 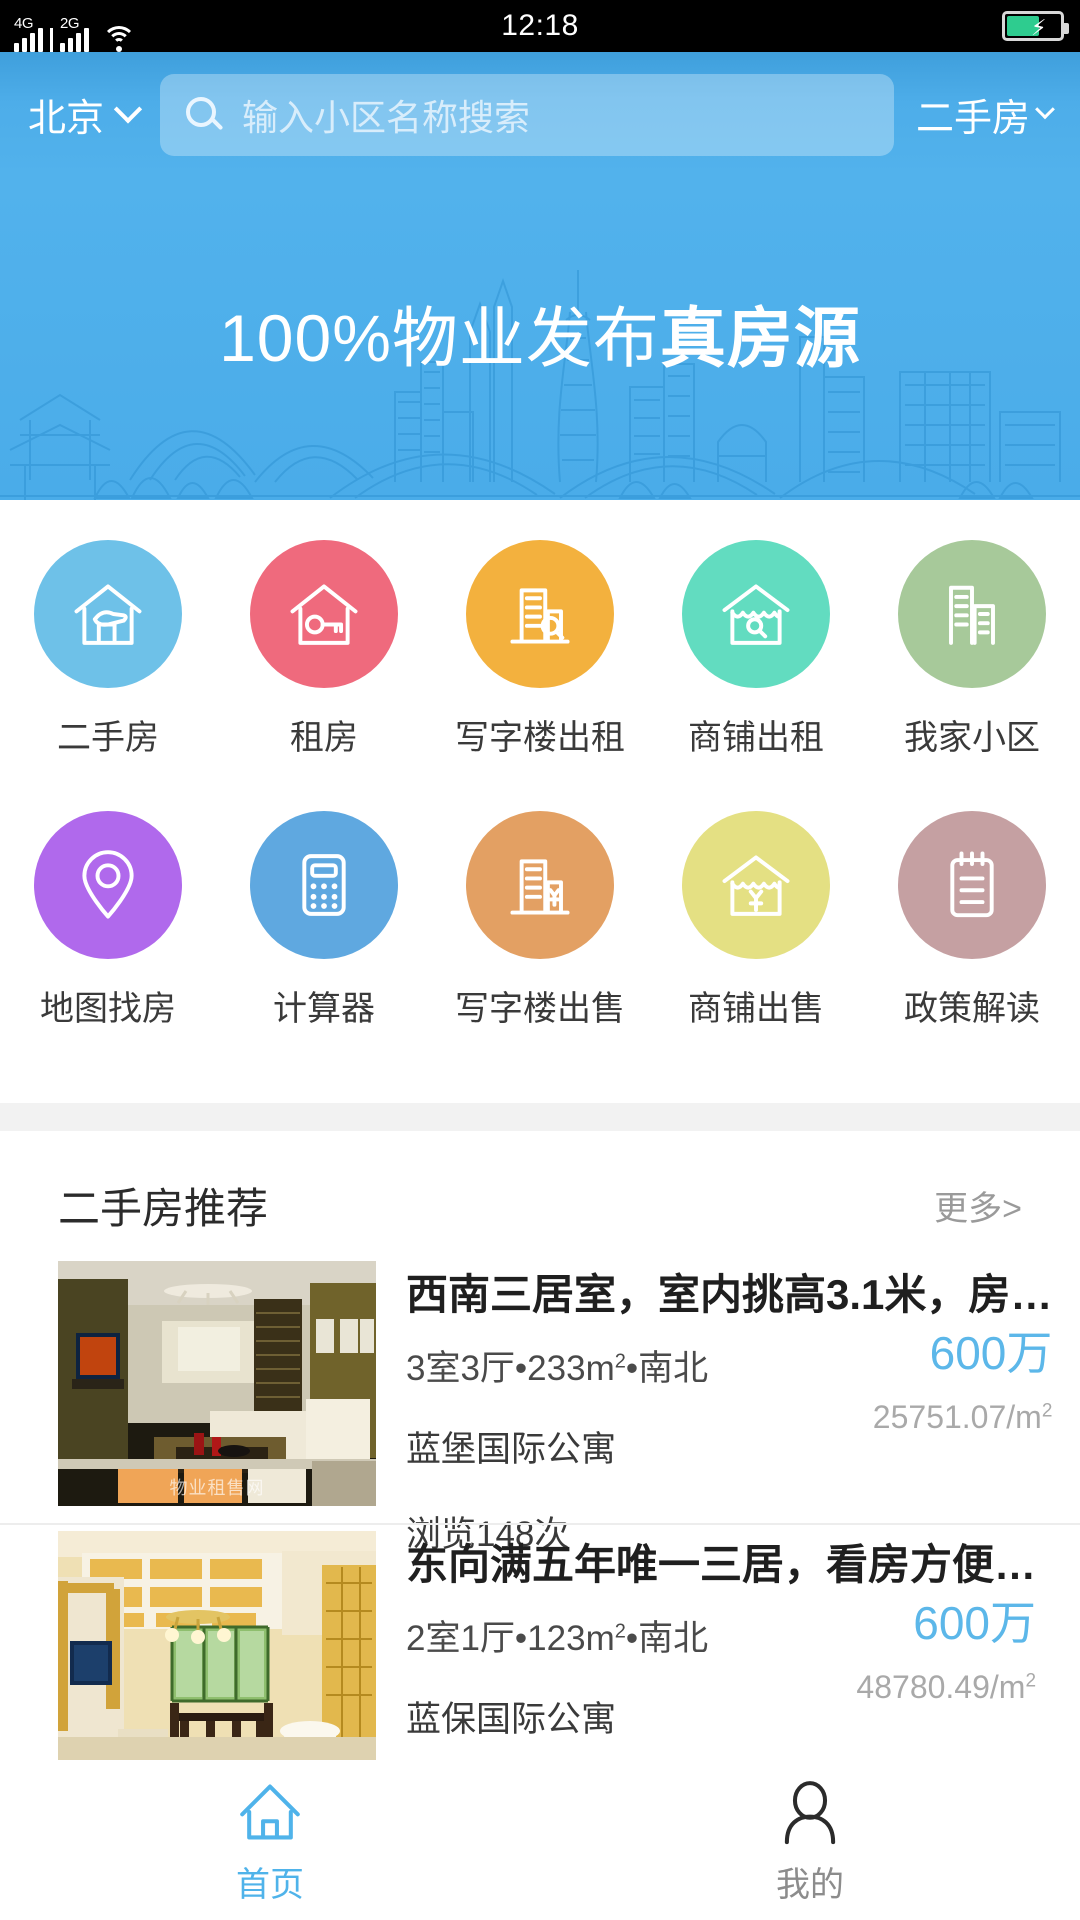 I want to click on search-placeholder: 输入小区名称搜索, so click(x=386, y=117).